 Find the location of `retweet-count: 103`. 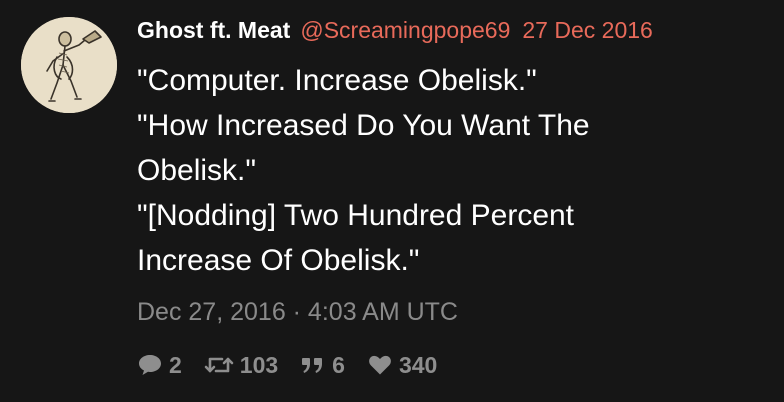

retweet-count: 103 is located at coordinates (259, 364).